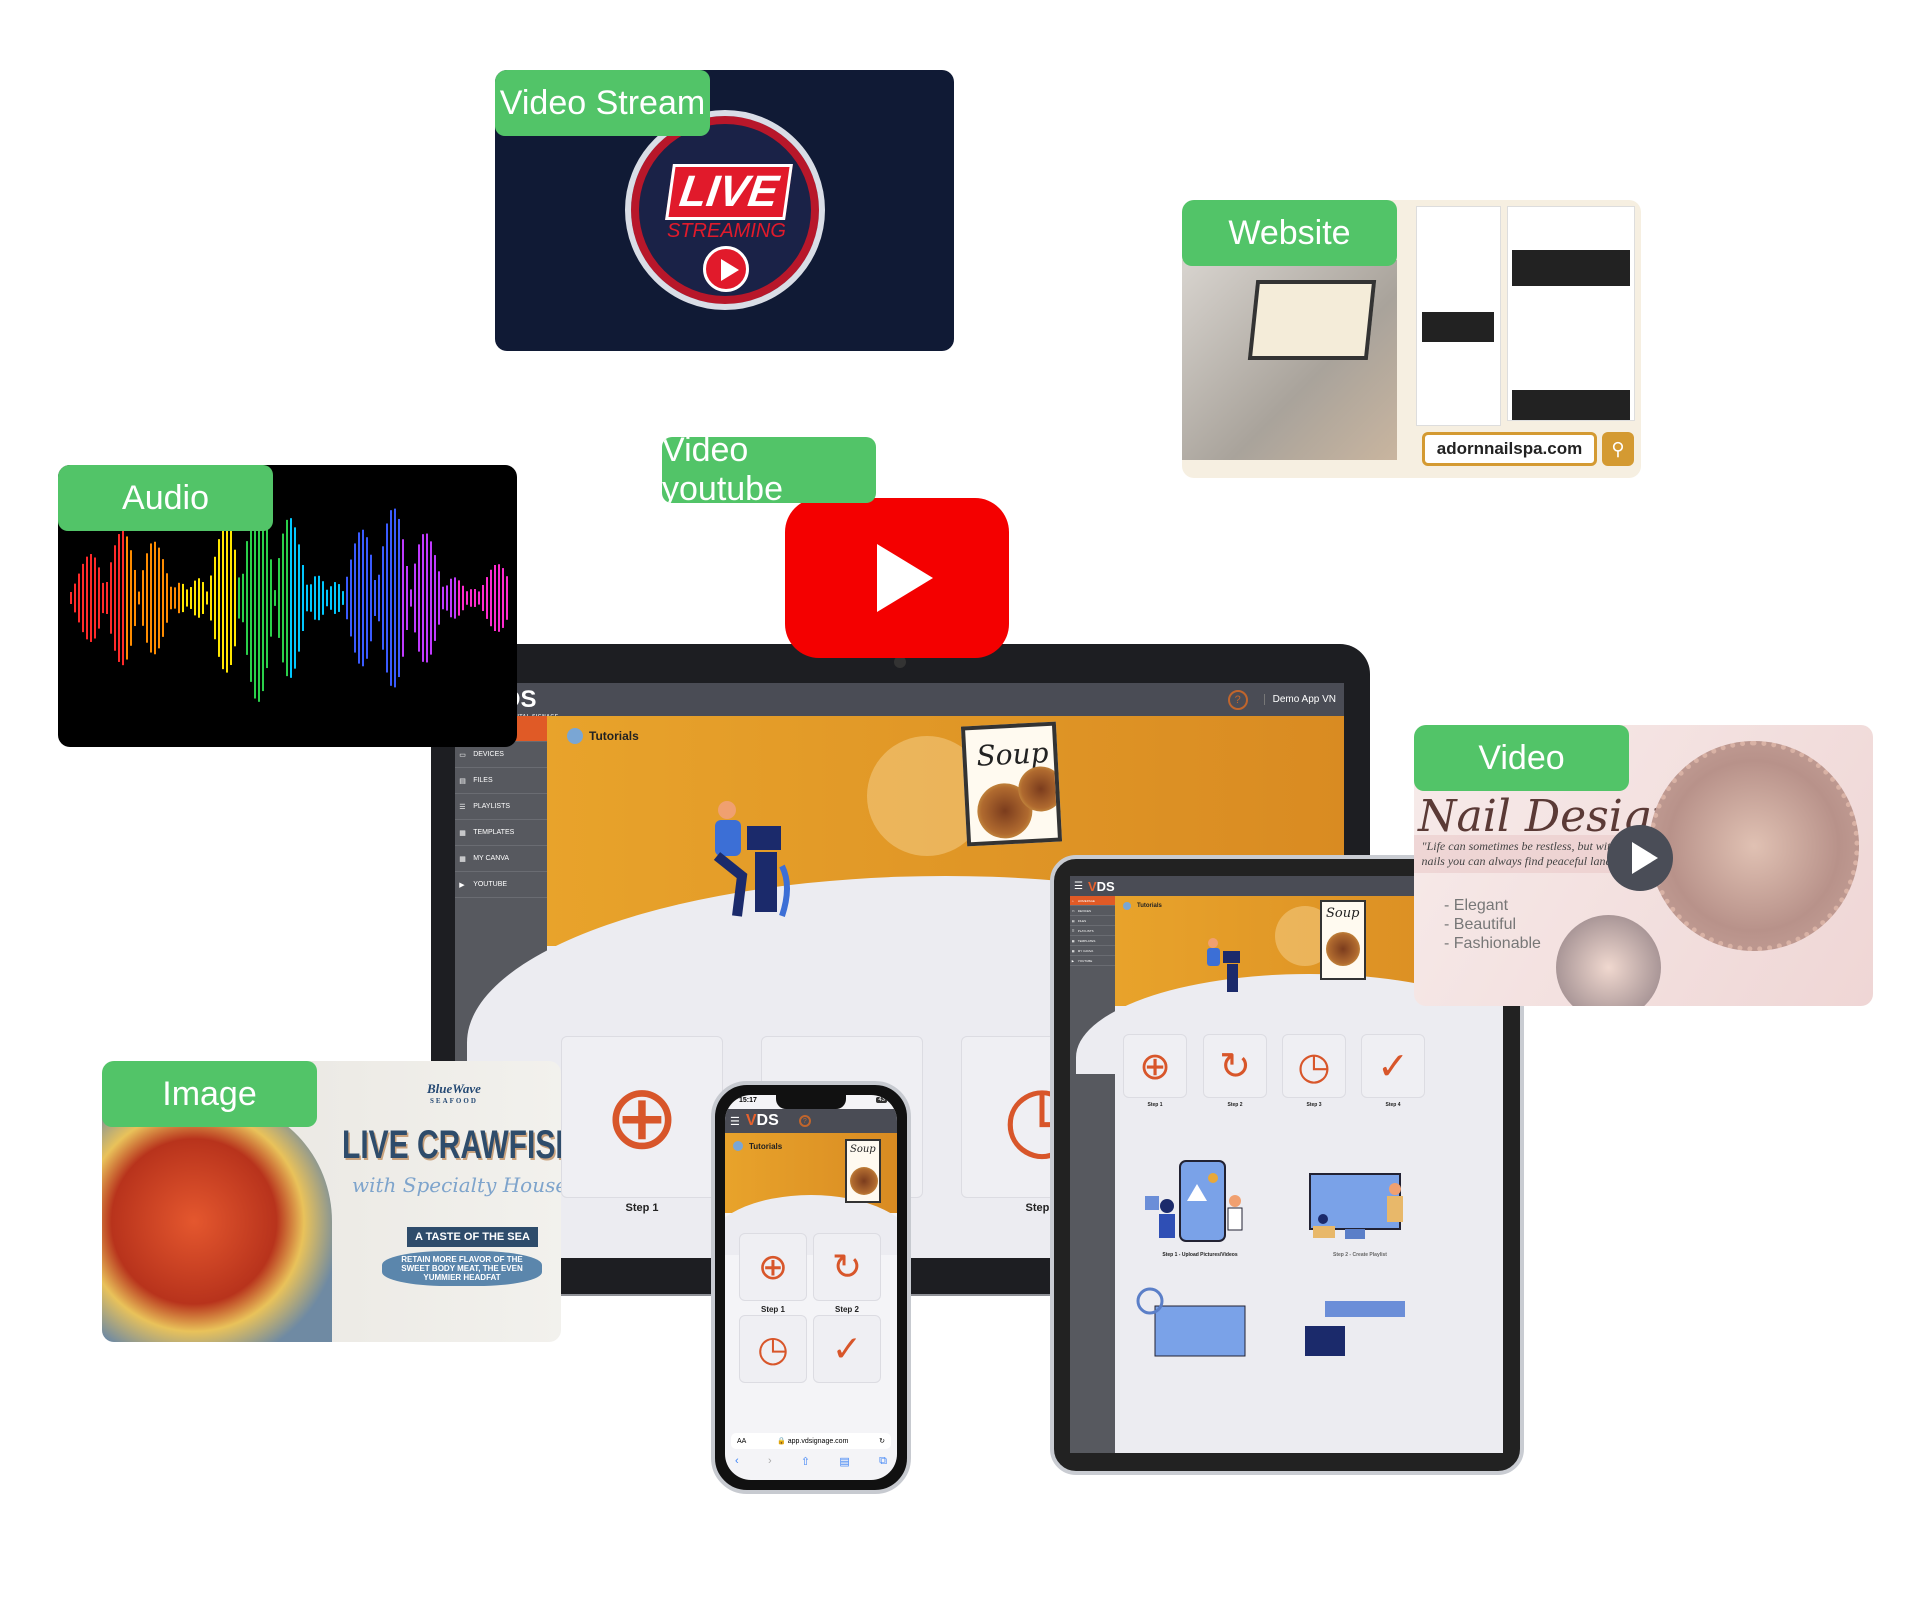 Image resolution: width=1920 pixels, height=1609 pixels. I want to click on sidebar-item-devices: ▭ DEVICES, so click(1092, 911).